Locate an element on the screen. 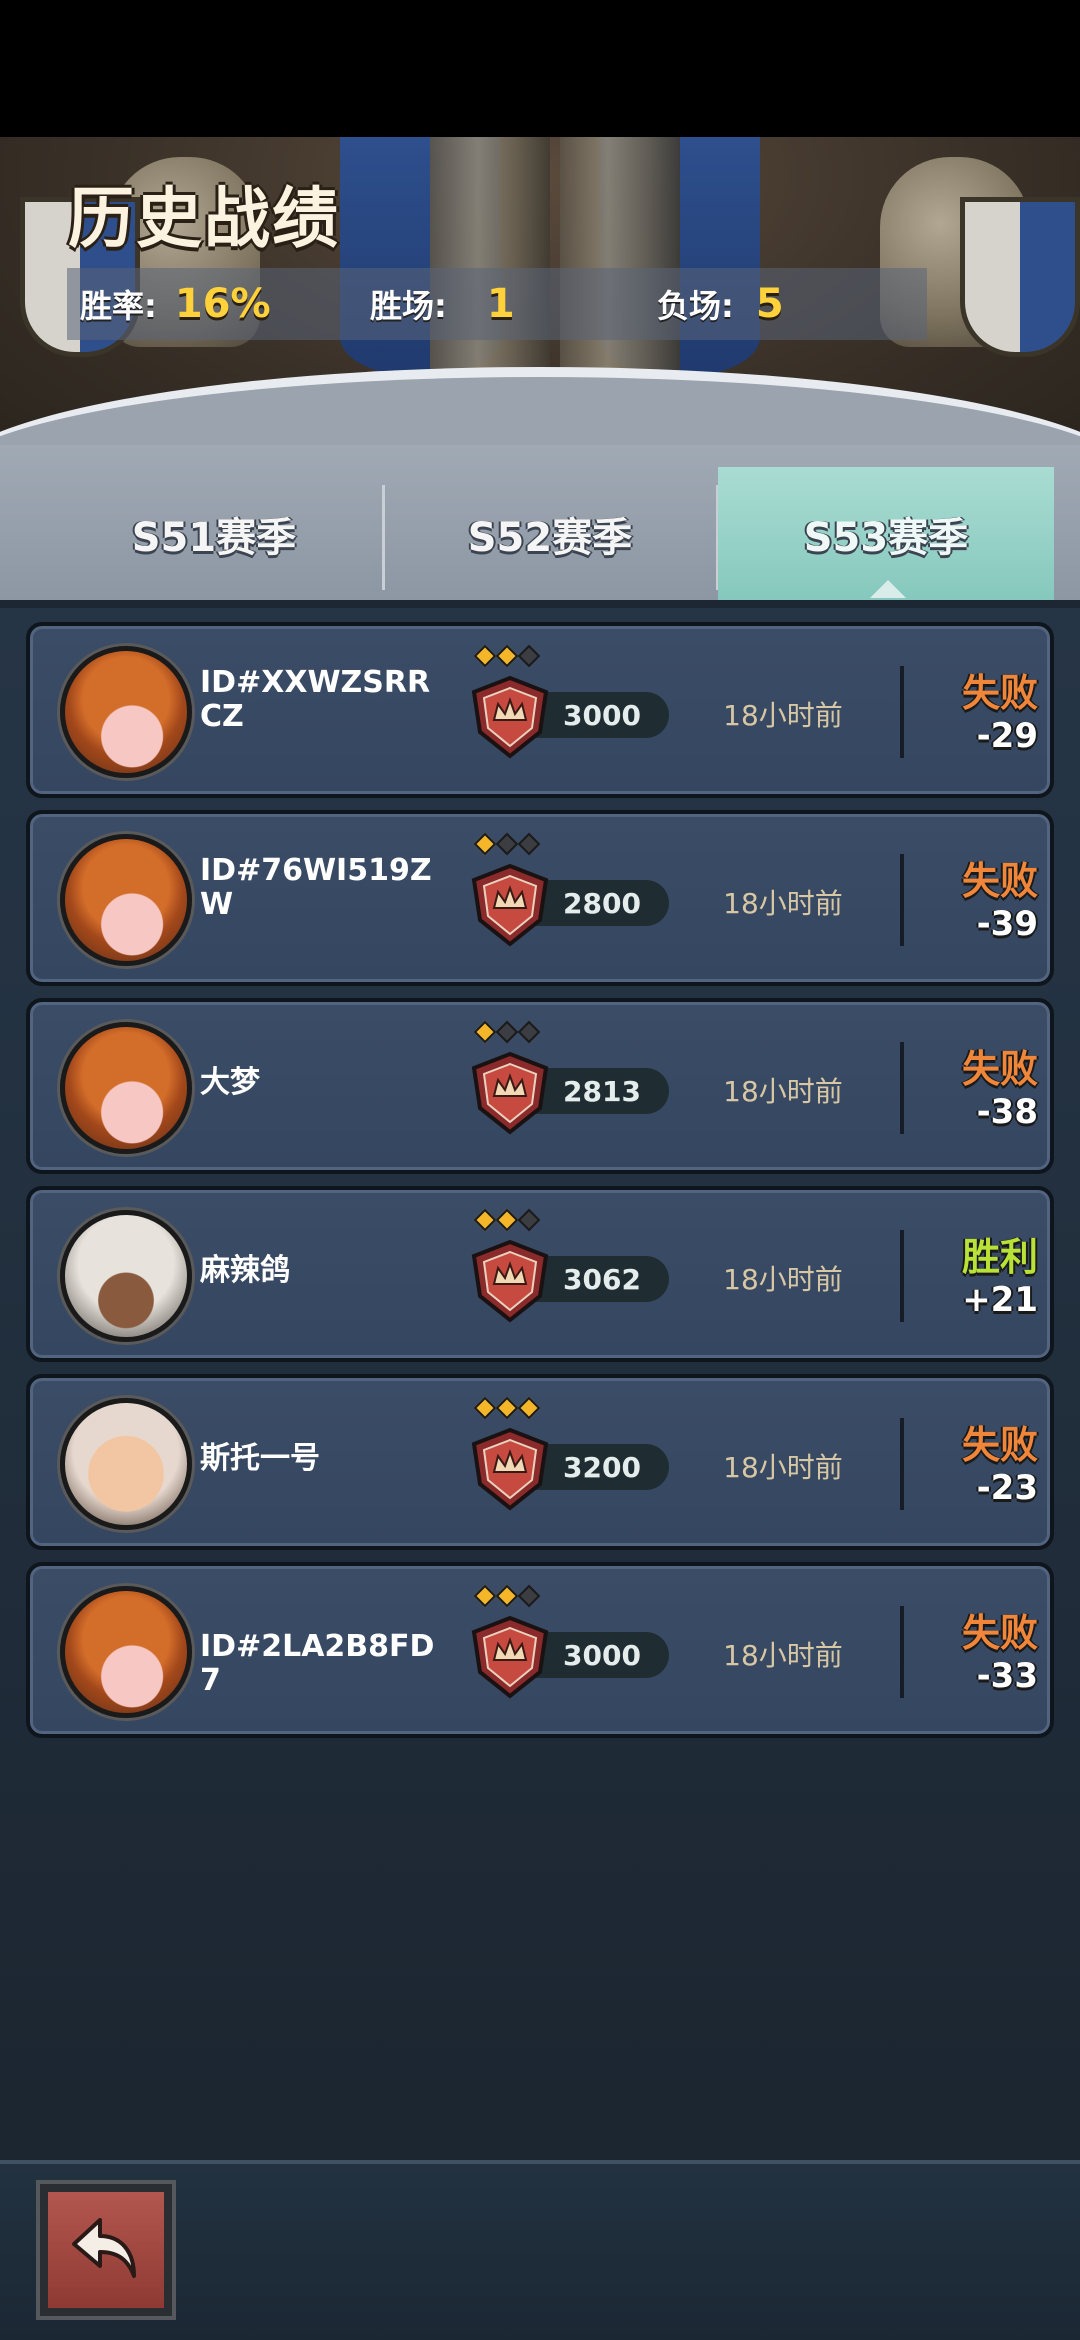 The height and width of the screenshot is (2340, 1080). back-button is located at coordinates (106, 2250).